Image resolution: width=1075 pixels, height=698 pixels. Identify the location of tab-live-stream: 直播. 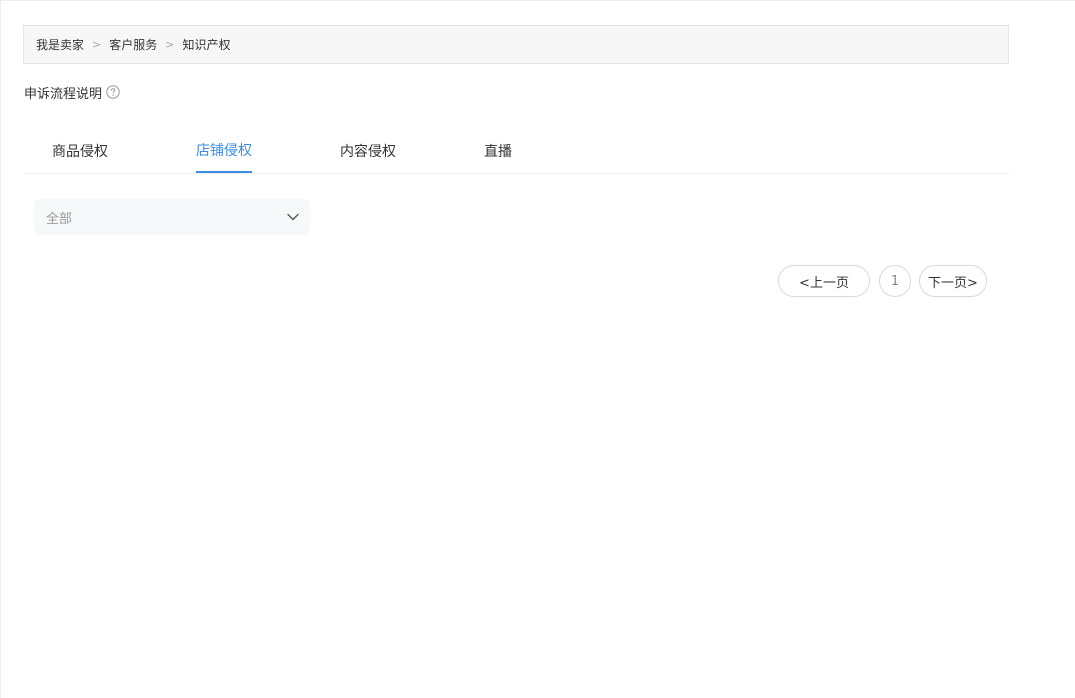
(498, 151).